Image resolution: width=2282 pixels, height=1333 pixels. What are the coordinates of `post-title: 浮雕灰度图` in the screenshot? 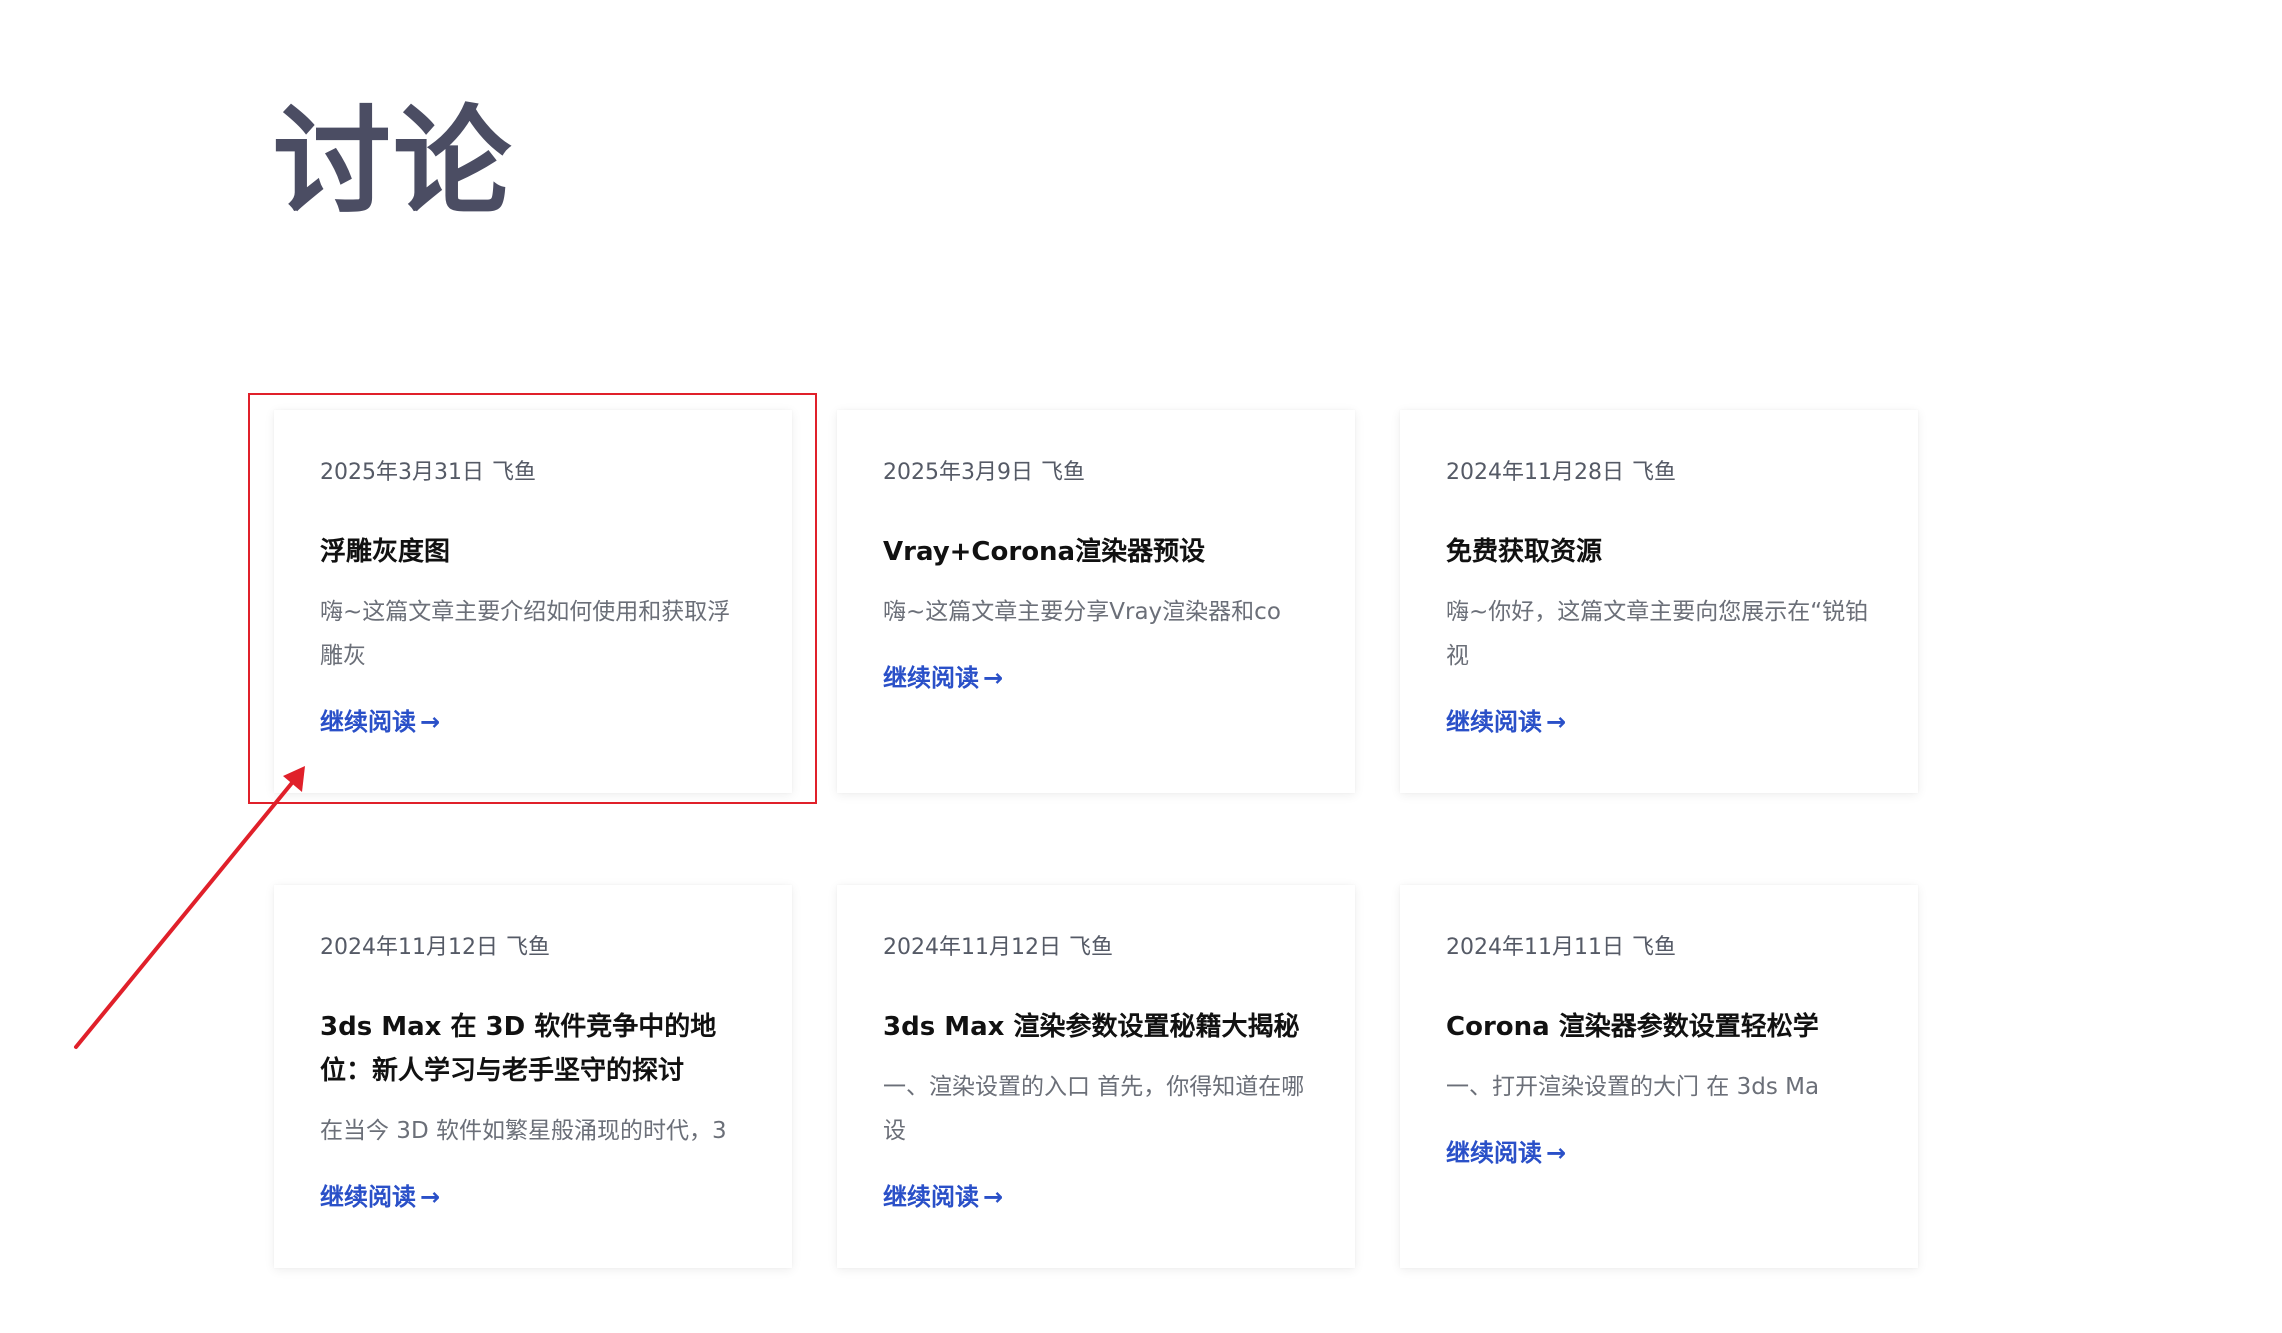 It's located at (533, 552).